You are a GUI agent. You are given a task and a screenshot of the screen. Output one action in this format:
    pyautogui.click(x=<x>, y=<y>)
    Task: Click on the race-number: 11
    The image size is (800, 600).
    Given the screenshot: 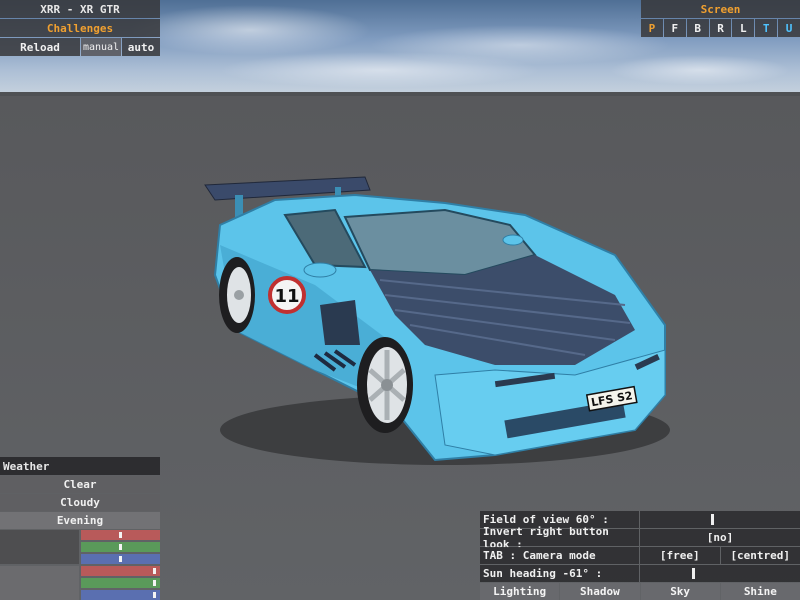 What is the action you would take?
    pyautogui.click(x=286, y=296)
    